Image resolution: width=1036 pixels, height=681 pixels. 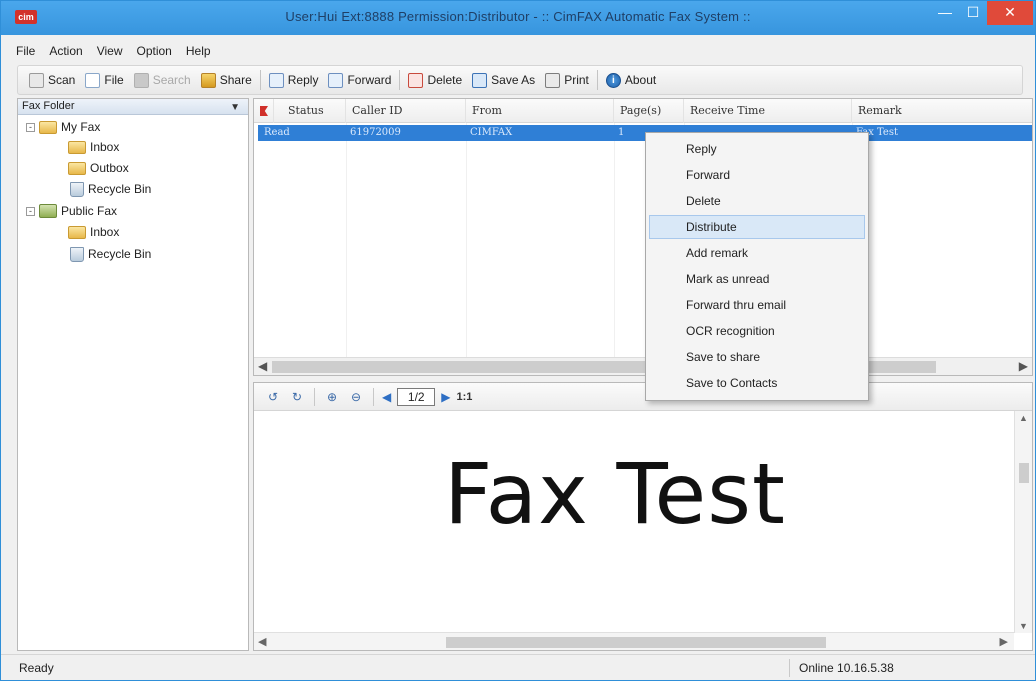 I want to click on tree-label-recycle-bin: Recycle Bin, so click(x=120, y=189).